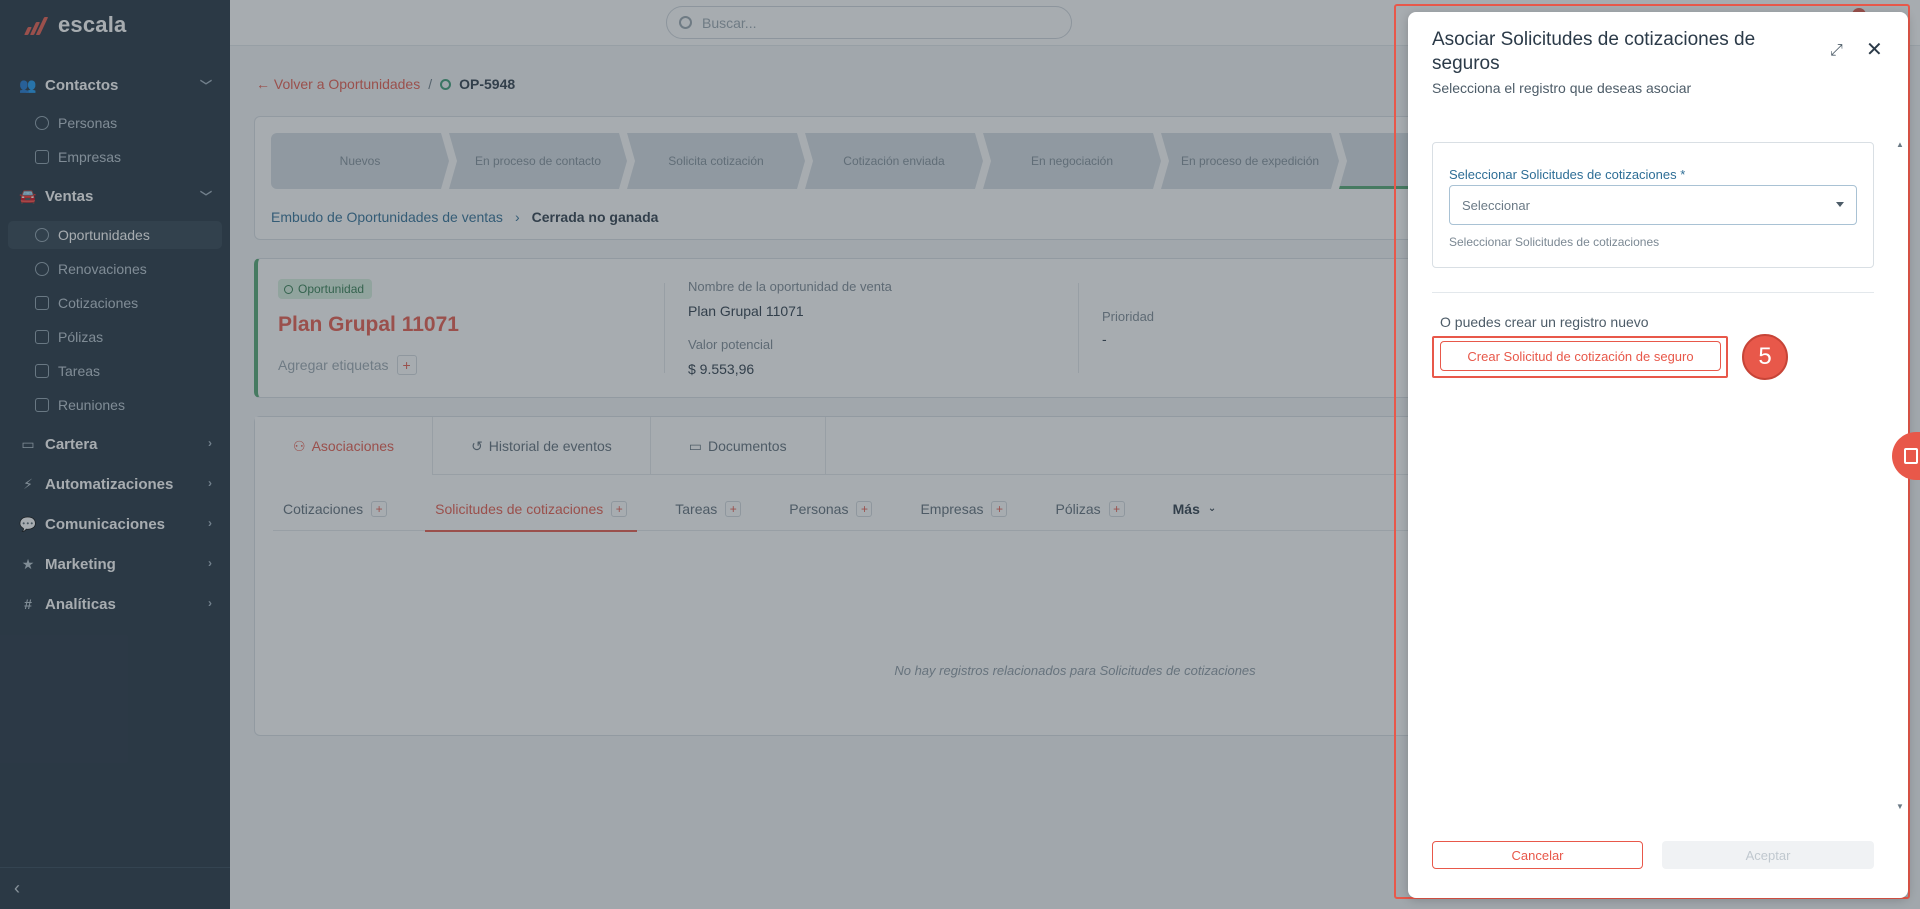  I want to click on select-dropdown: Seleccionar, so click(1653, 205).